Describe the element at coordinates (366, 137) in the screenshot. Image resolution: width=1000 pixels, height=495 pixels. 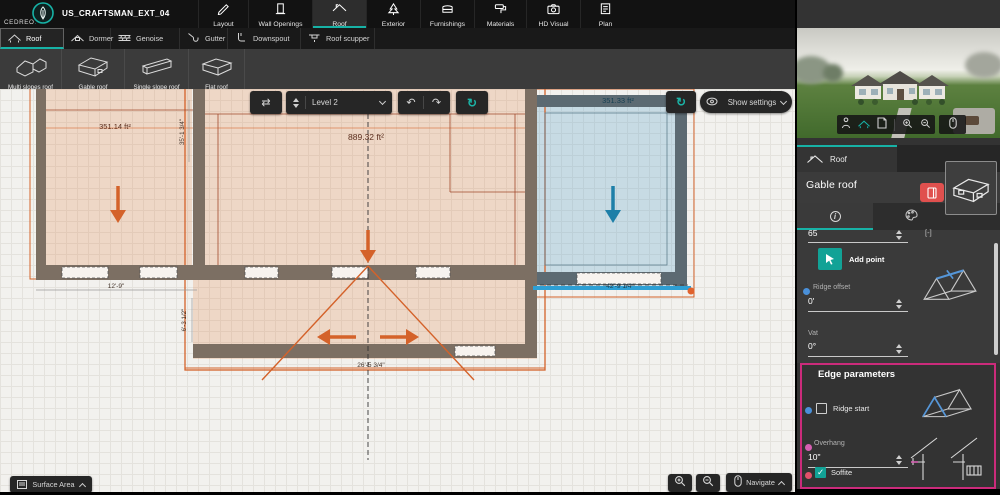
I see `area-label-center: 889.32 ft²` at that location.